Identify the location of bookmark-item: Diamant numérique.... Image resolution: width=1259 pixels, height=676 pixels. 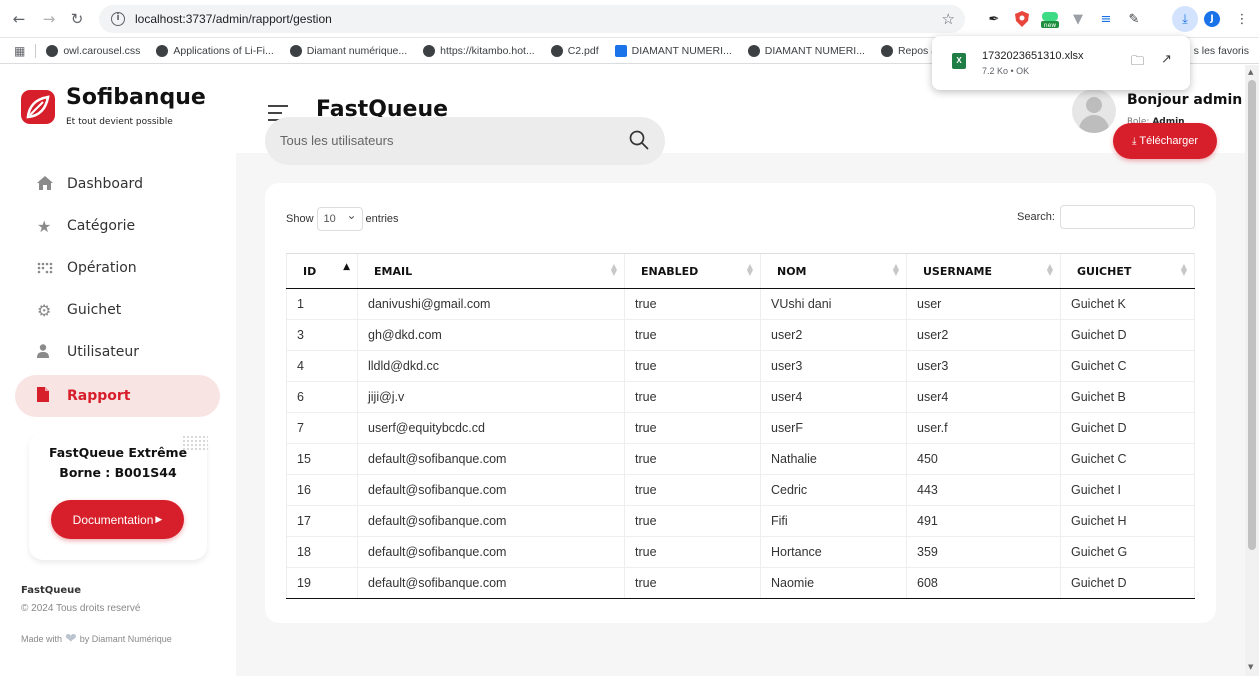
(348, 50).